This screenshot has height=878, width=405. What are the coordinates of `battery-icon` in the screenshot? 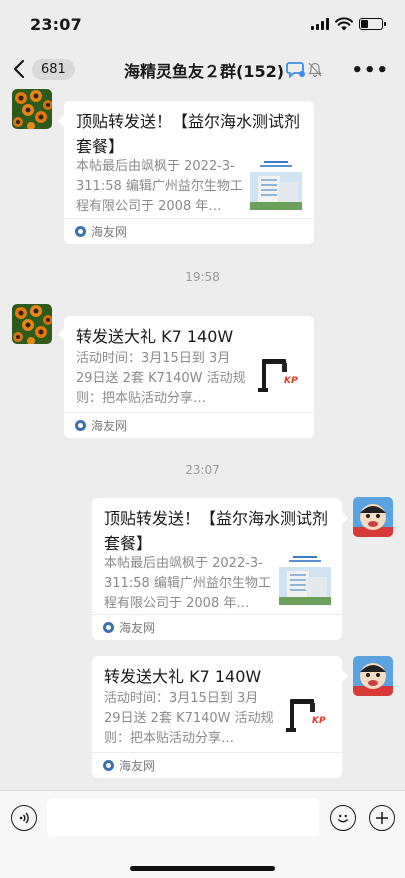 It's located at (372, 24).